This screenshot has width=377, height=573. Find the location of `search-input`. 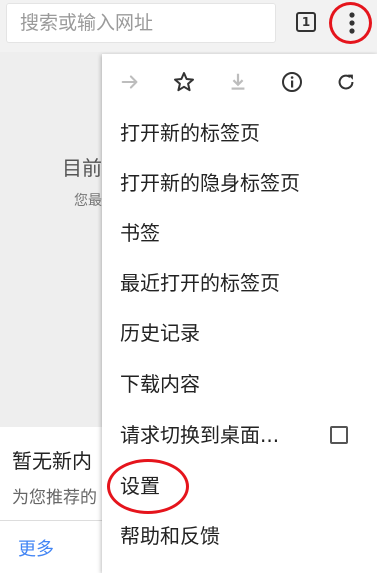

search-input is located at coordinates (141, 23).